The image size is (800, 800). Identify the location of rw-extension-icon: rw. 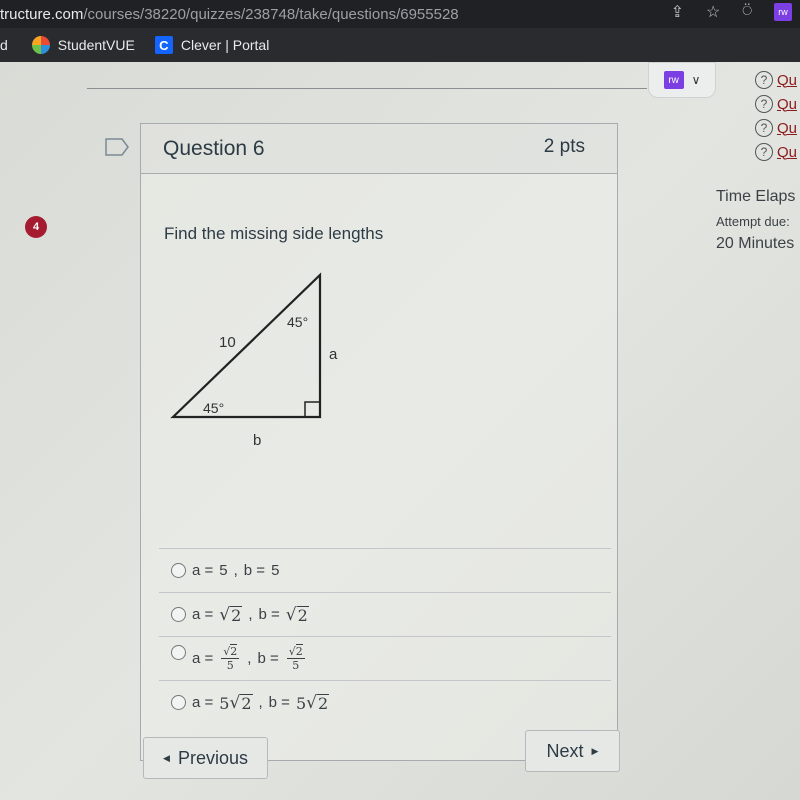
(783, 12).